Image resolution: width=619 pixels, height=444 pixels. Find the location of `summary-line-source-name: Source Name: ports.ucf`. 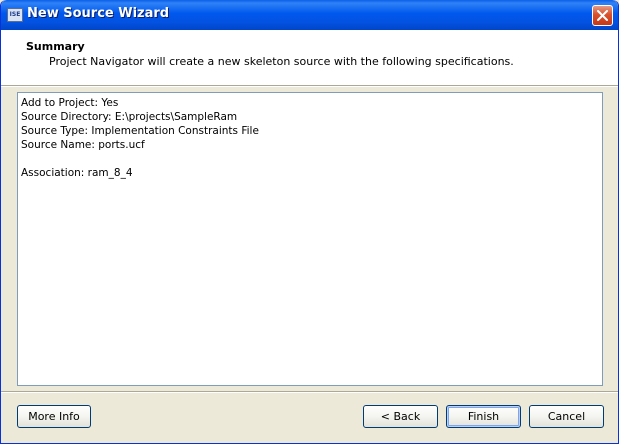

summary-line-source-name: Source Name: ports.ucf is located at coordinates (83, 145).